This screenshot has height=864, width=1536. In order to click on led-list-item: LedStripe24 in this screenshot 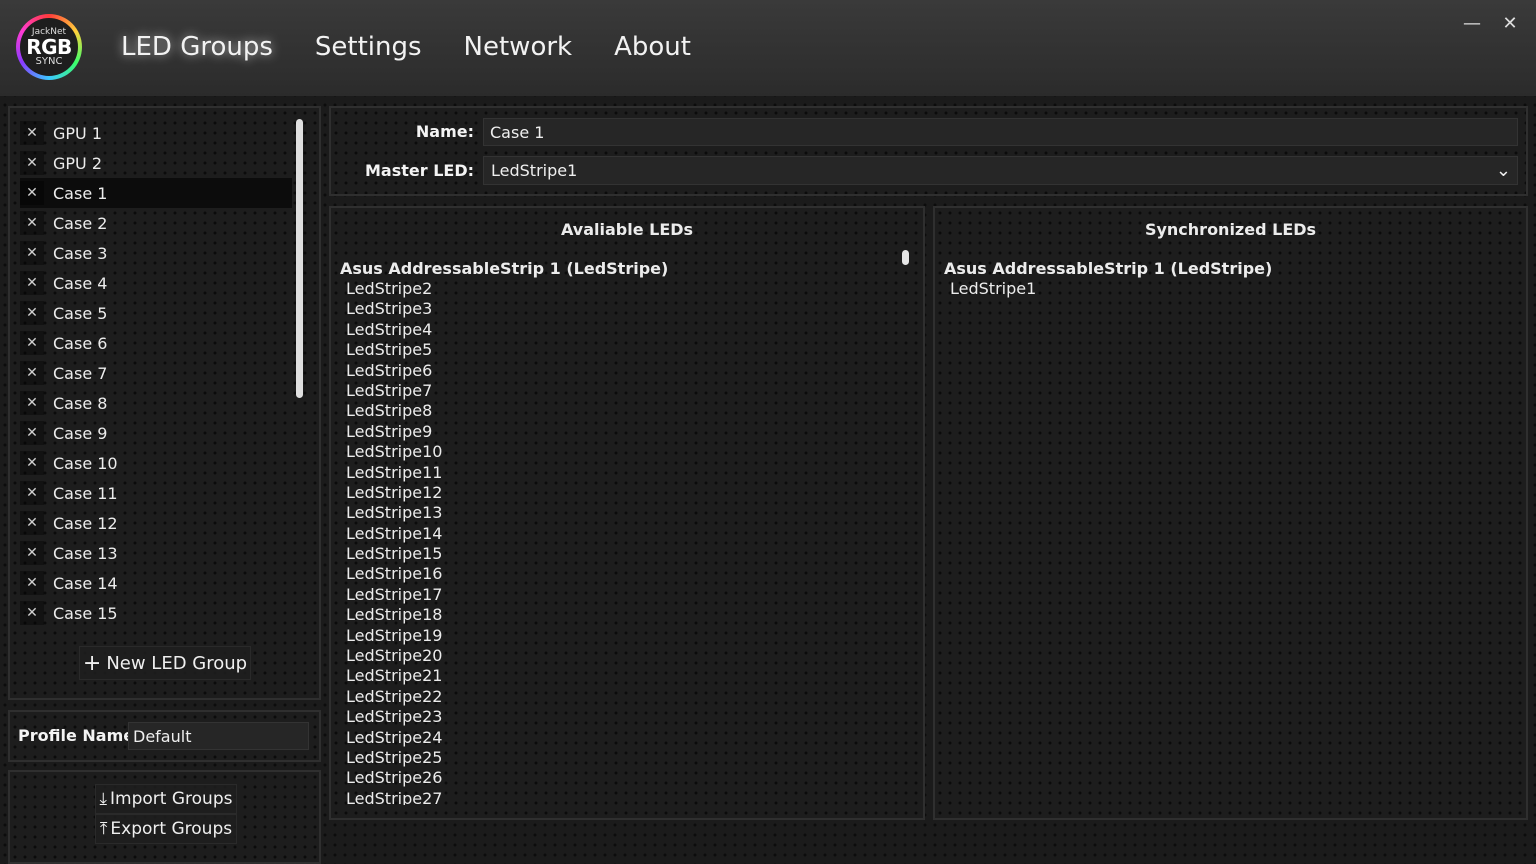, I will do `click(620, 738)`.